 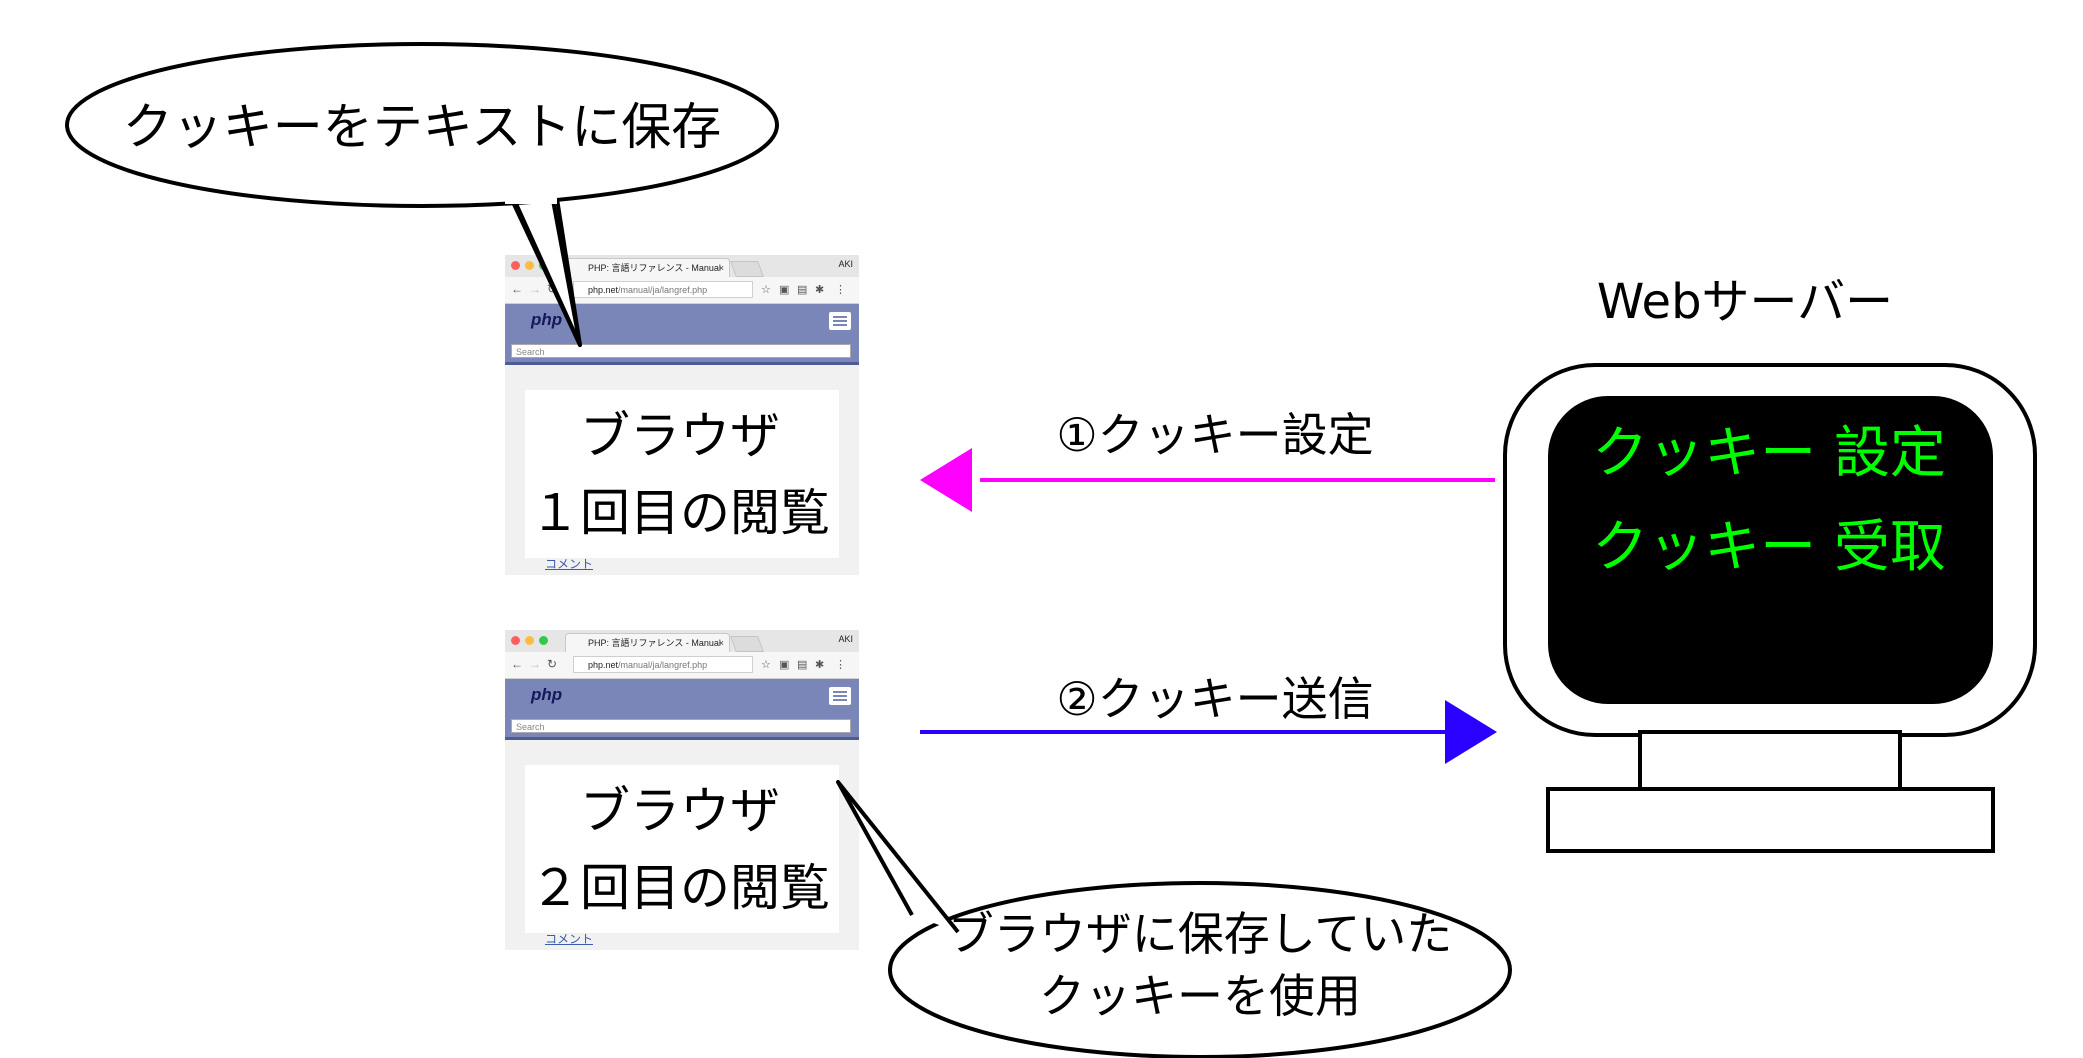 What do you see at coordinates (1200, 934) in the screenshot?
I see `bubble-bottom-line1: ブラウザに保存していた` at bounding box center [1200, 934].